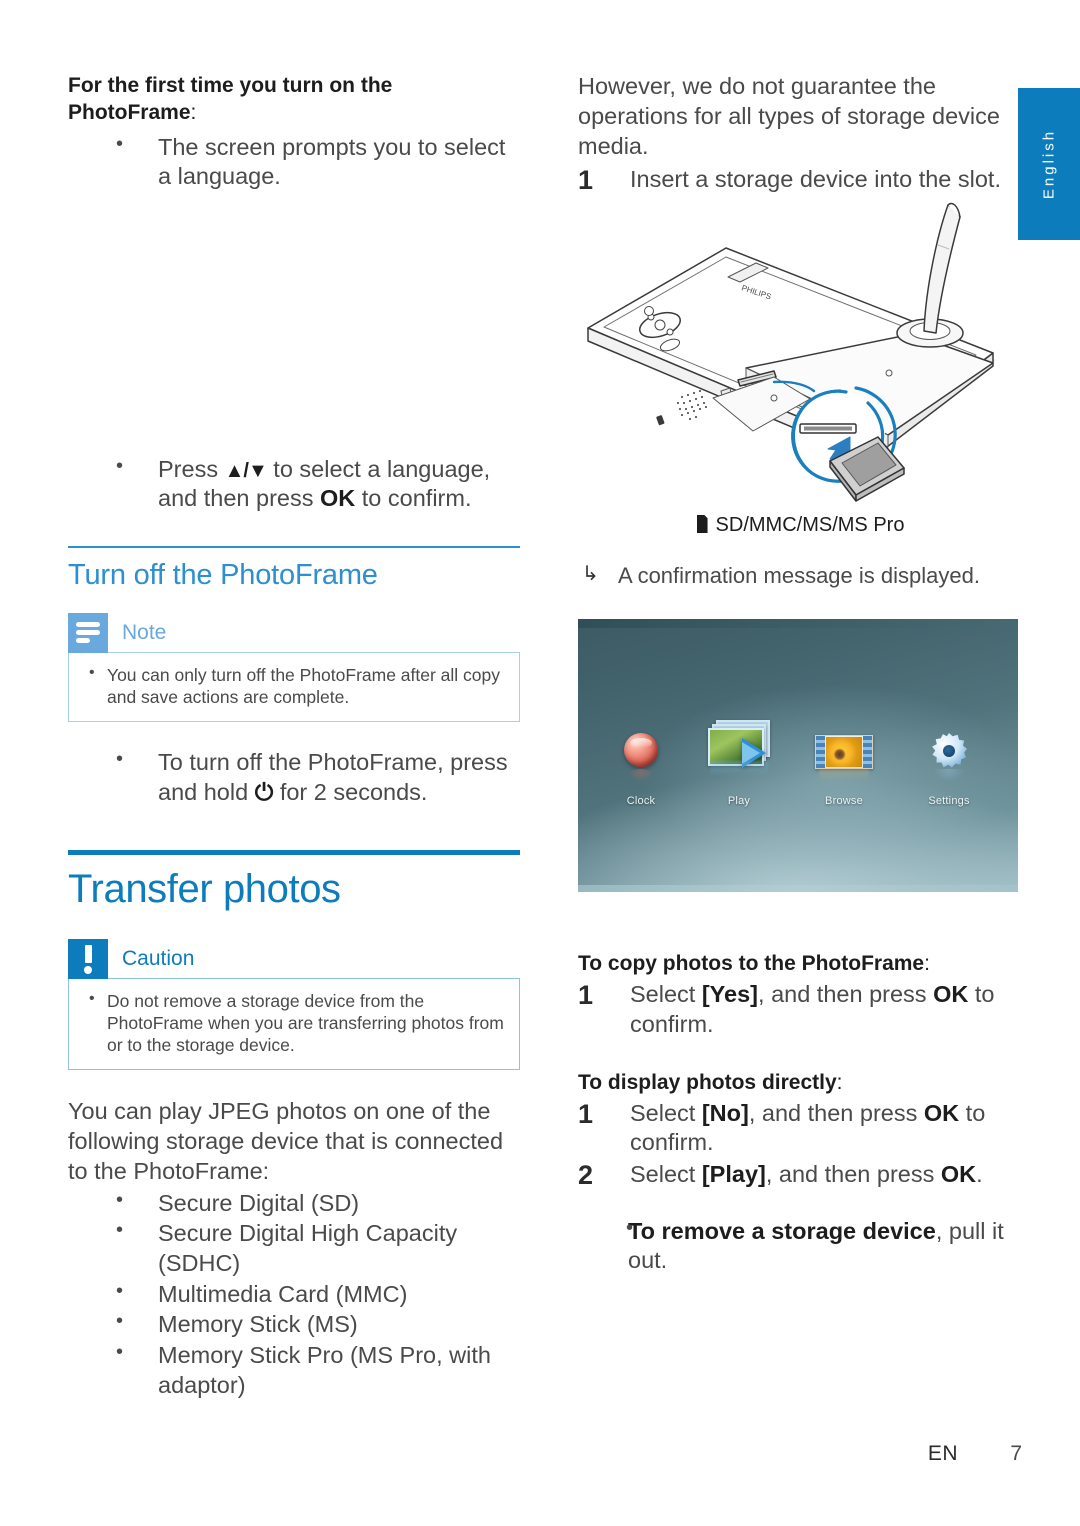 The height and width of the screenshot is (1526, 1080). I want to click on photoframe-home-menu-screenshot: Clock Play Browse Settings, so click(798, 755).